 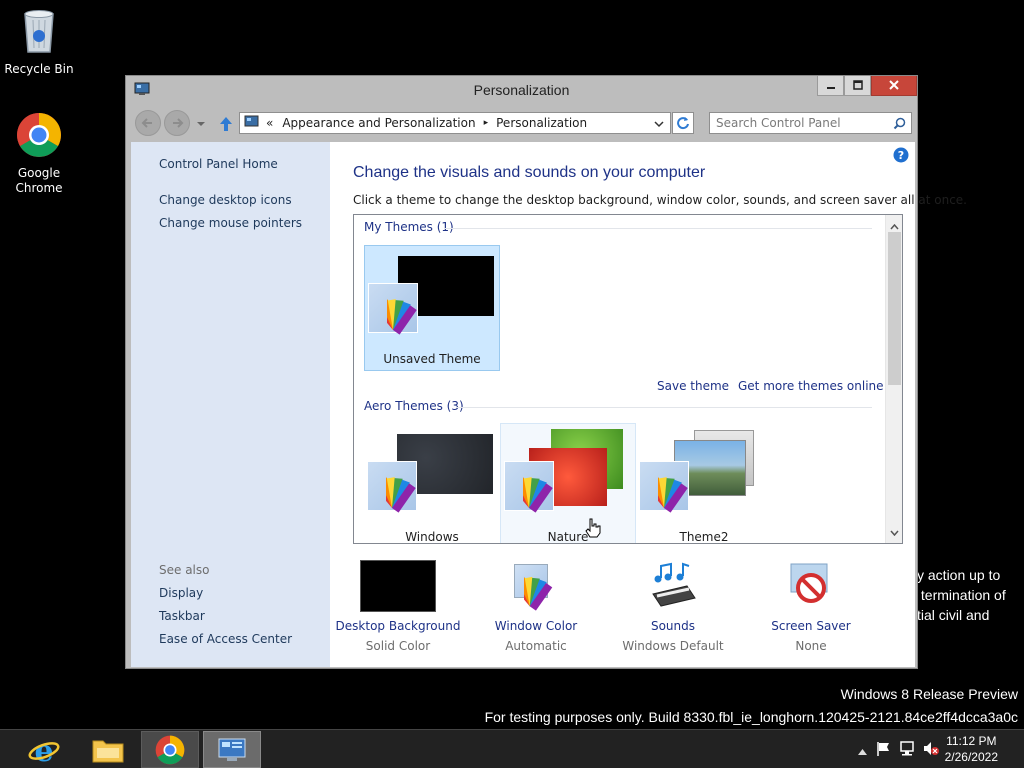 I want to click on desktop-icon-label: Recycle Bin, so click(x=39, y=69).